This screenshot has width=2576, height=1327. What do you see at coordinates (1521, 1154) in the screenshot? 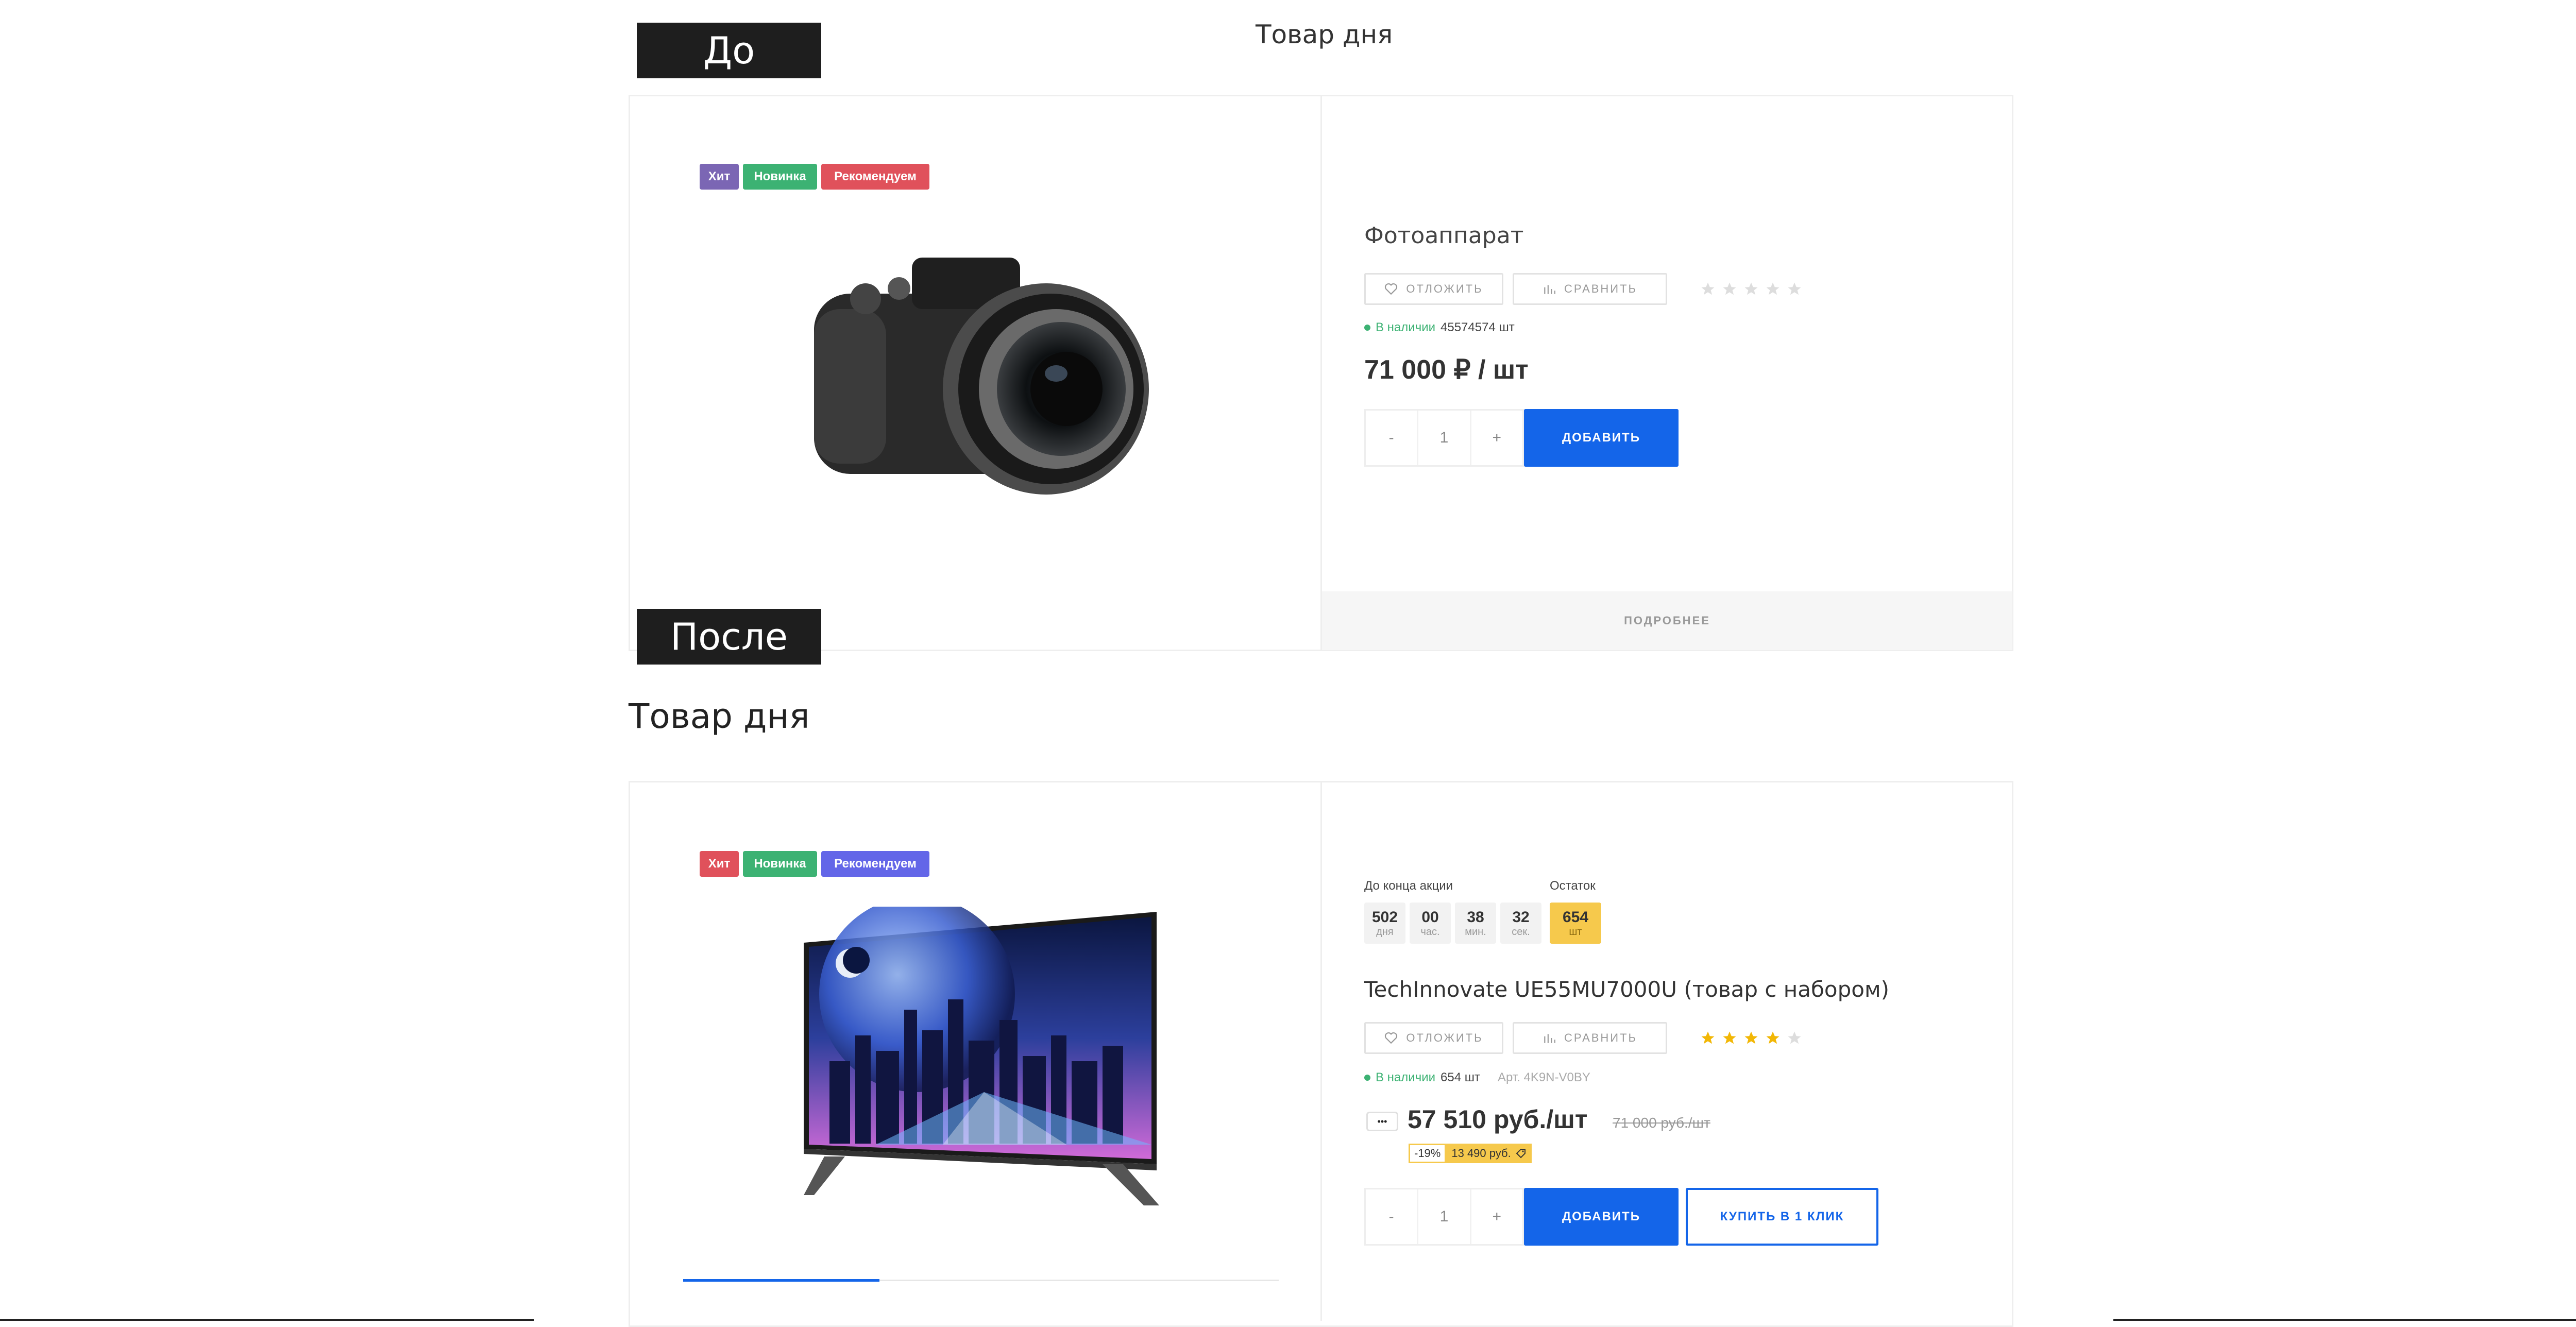
I see `tag-icon` at bounding box center [1521, 1154].